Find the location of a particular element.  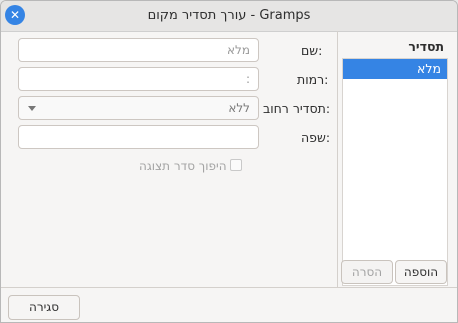

reverse-display-label: היפוך סדר תצוגה is located at coordinates (183, 166).